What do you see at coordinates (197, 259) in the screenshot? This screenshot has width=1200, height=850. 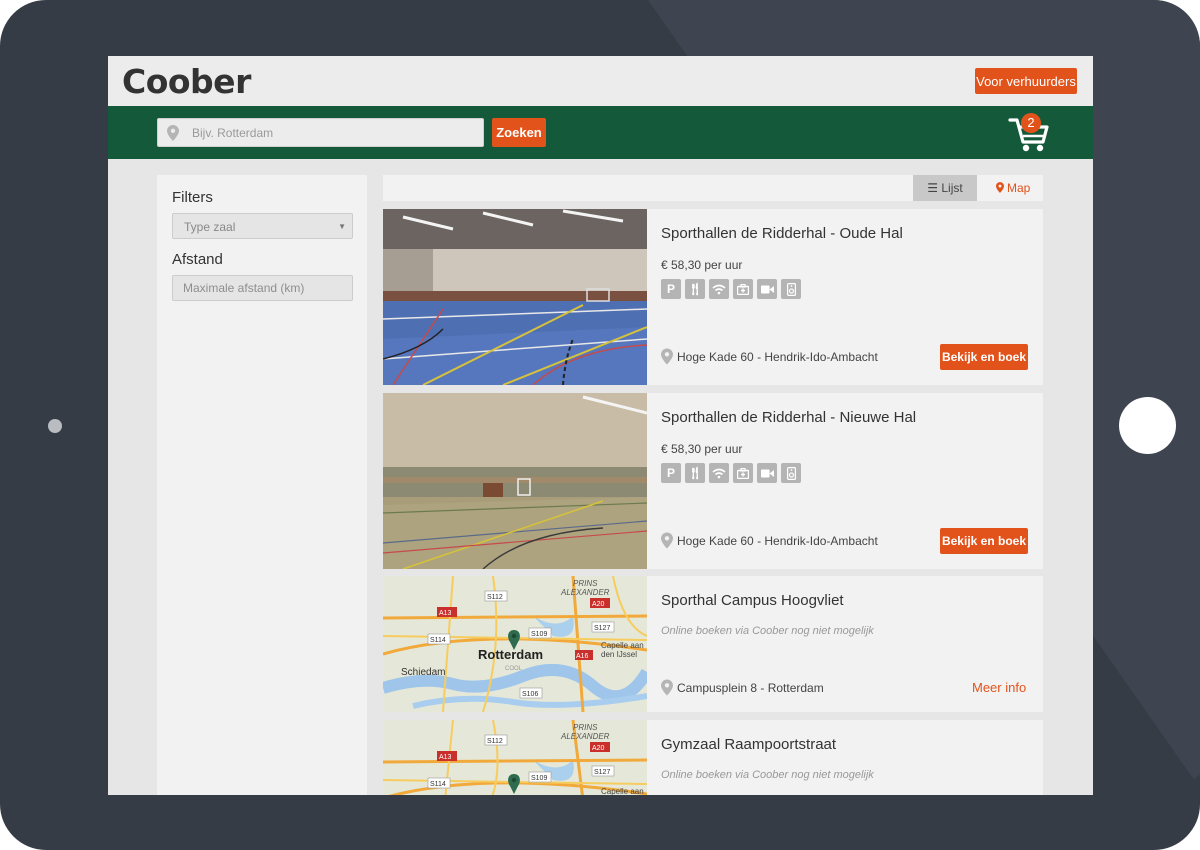 I see `afstand-label: Afstand` at bounding box center [197, 259].